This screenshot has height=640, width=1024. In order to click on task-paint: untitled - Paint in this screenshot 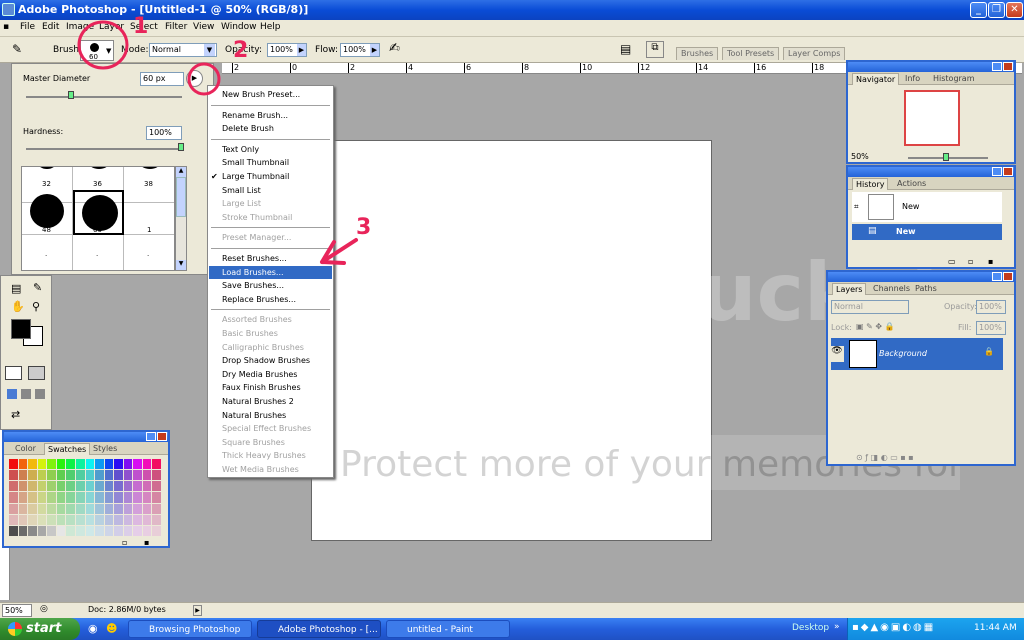, I will do `click(448, 629)`.